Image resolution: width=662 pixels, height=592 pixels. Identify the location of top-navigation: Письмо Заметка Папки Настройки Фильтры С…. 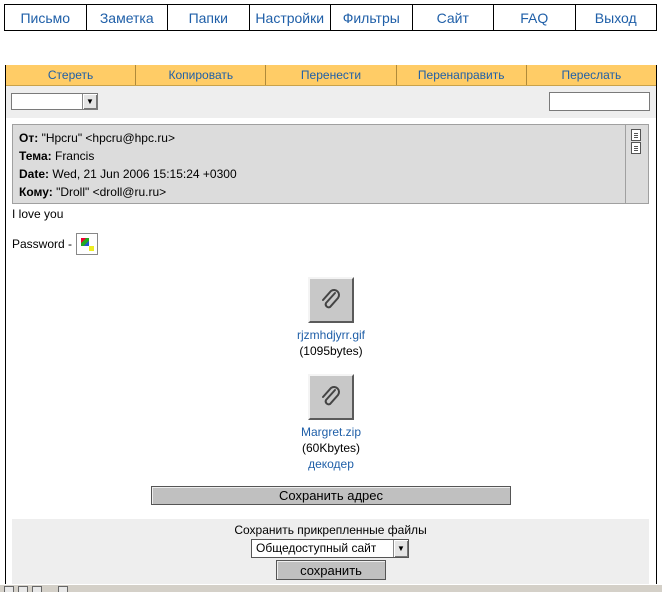
(330, 17).